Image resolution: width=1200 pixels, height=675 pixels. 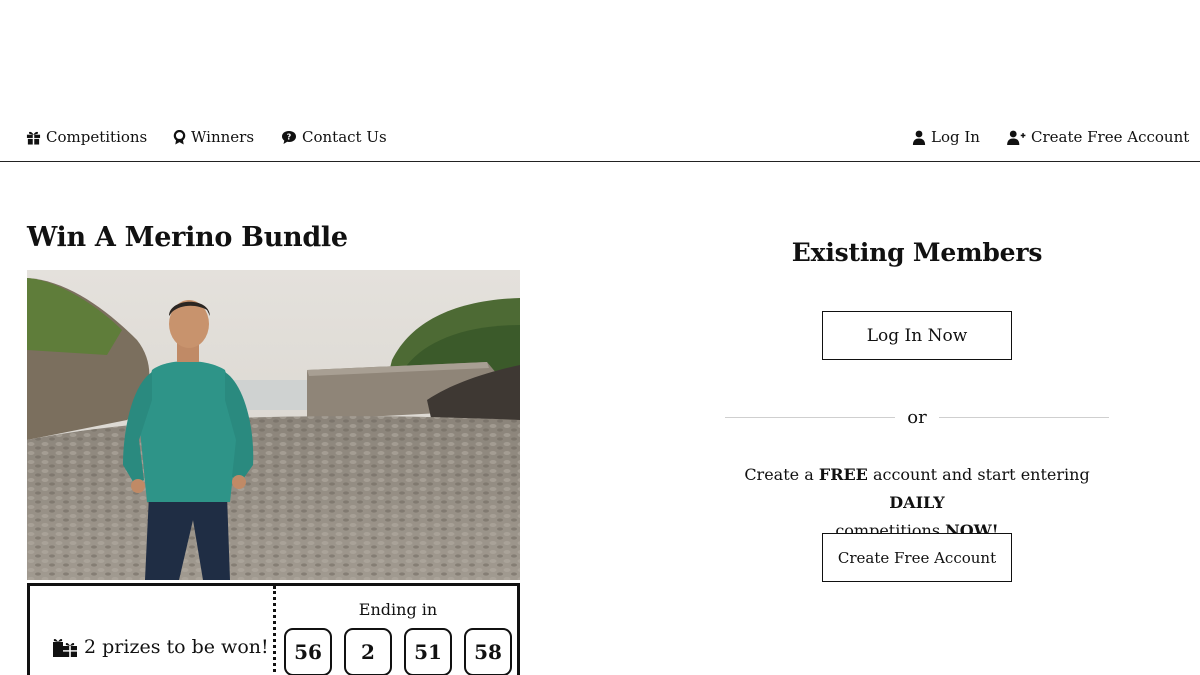 I want to click on nav-log-in: Log In, so click(x=946, y=137).